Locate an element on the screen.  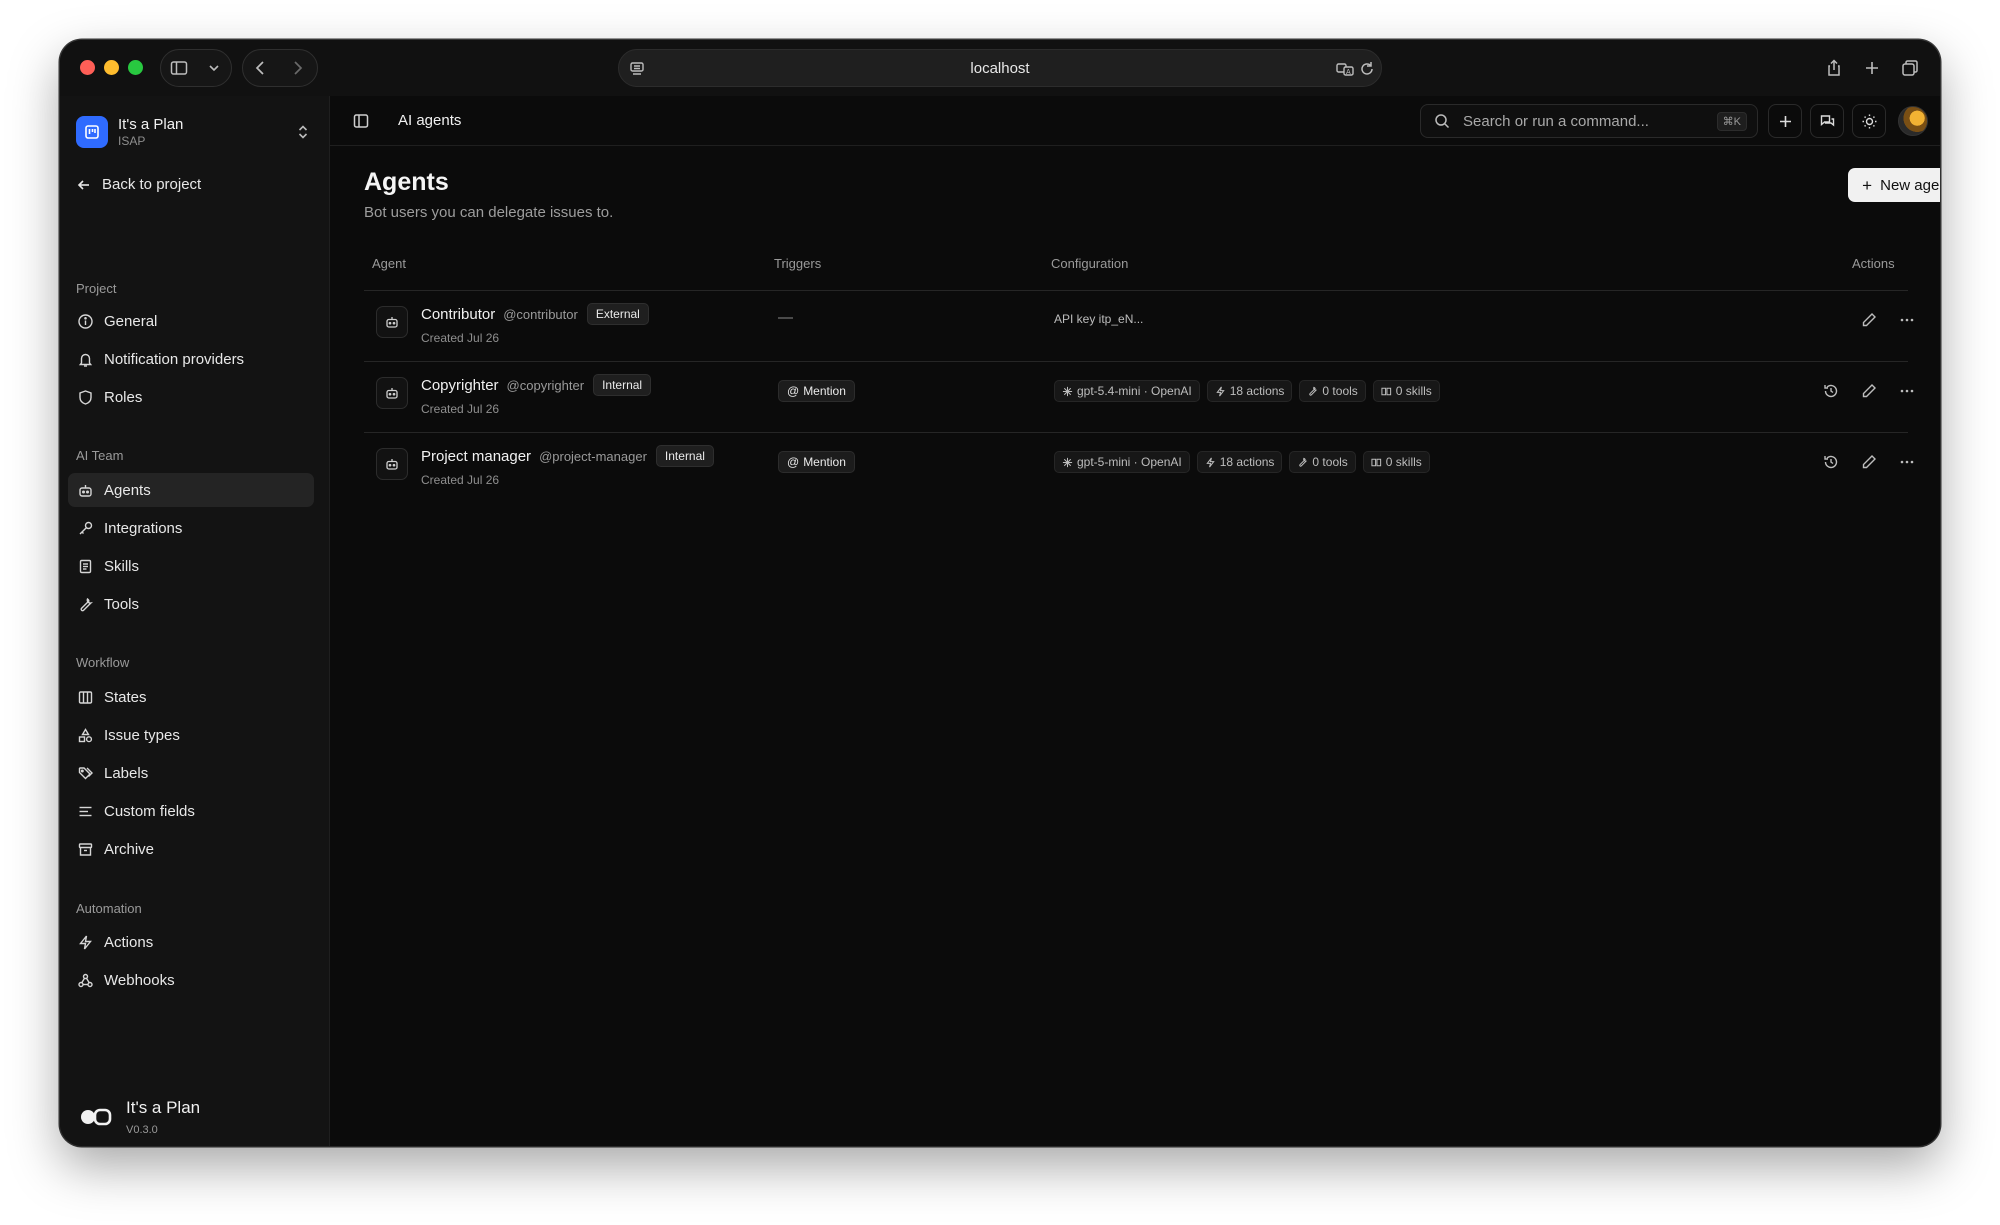
sidebar-item-issue-types: Issue types is located at coordinates (191, 735).